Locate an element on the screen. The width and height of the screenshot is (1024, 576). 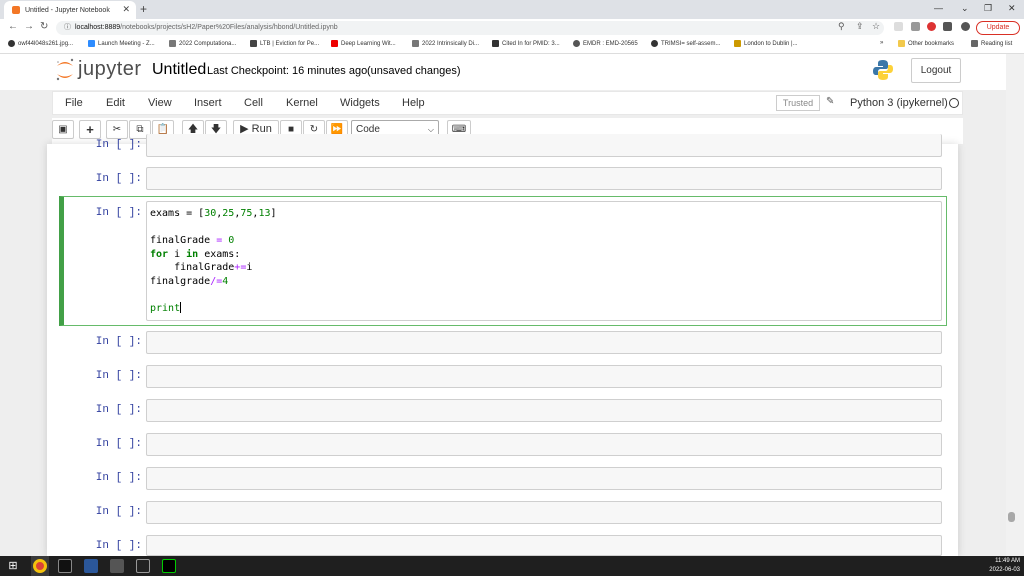
reading-list: Reading list is located at coordinates (991, 43).